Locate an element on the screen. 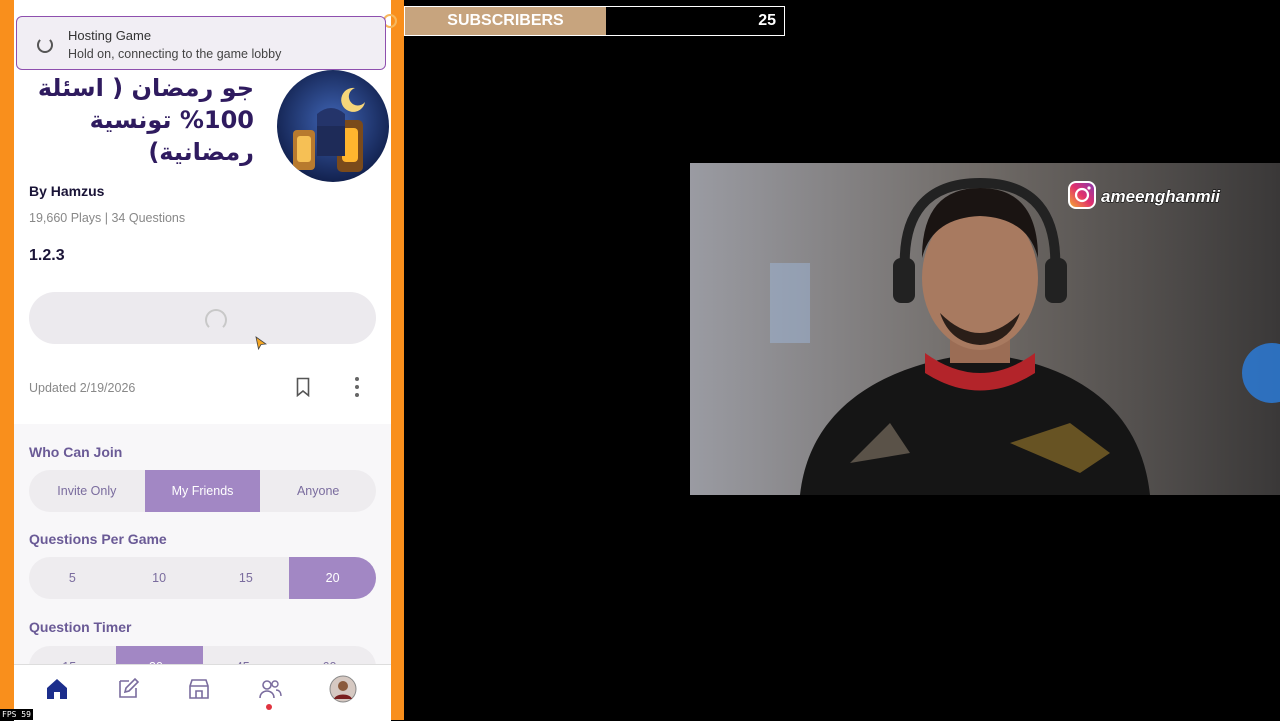 This screenshot has height=721, width=1280. timer-option-60s: 60s is located at coordinates (332, 655).